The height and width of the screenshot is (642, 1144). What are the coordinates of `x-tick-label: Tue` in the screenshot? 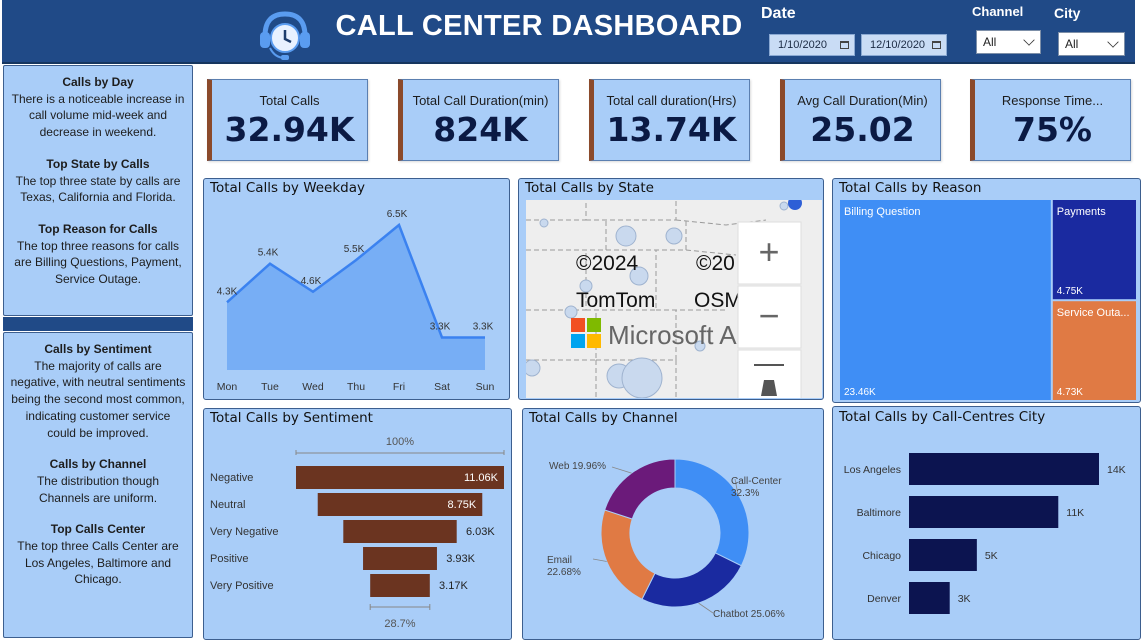 It's located at (270, 387).